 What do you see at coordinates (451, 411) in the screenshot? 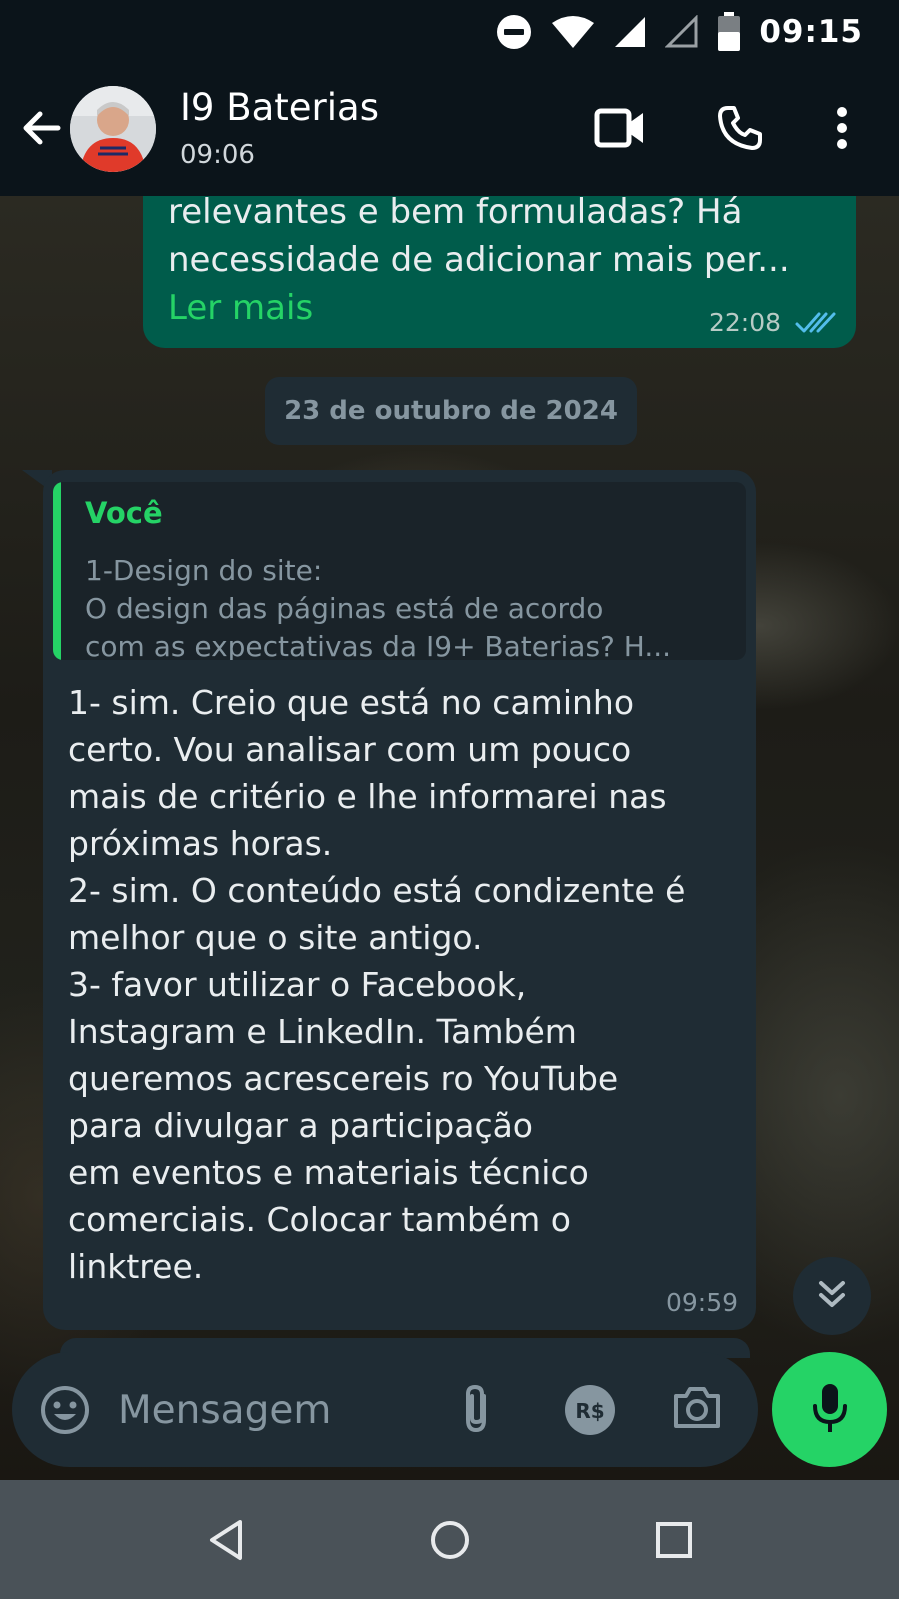
I see `date-divider: 23 de outubro de 2024` at bounding box center [451, 411].